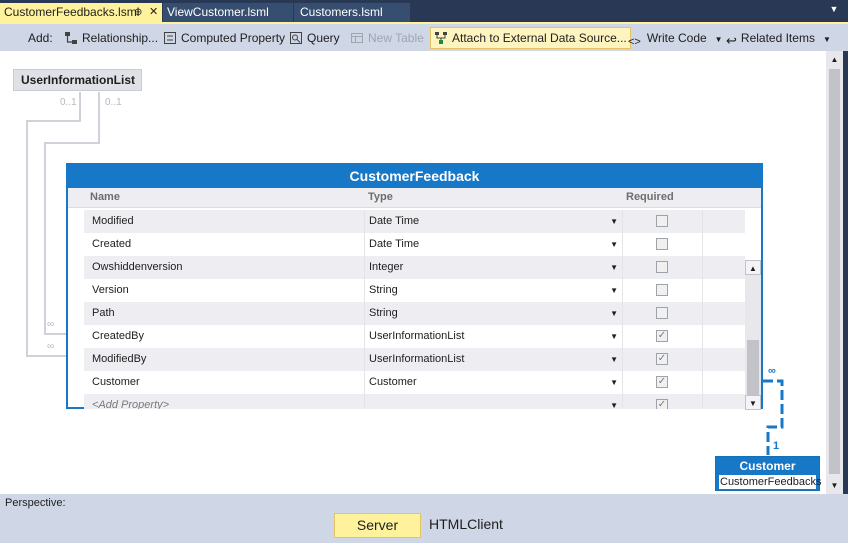 This screenshot has width=848, height=543. What do you see at coordinates (81, 12) in the screenshot?
I see `tab-customerfeedbacks-lsml: CustomerFeedbacks.lsml ⊕ ✕` at bounding box center [81, 12].